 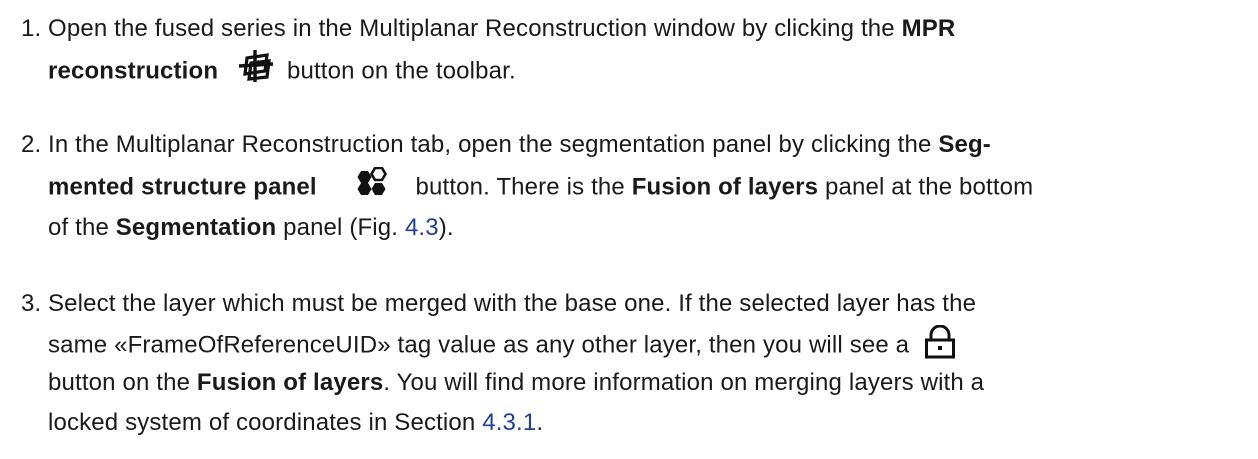 What do you see at coordinates (31, 28) in the screenshot?
I see `step-number: 1.` at bounding box center [31, 28].